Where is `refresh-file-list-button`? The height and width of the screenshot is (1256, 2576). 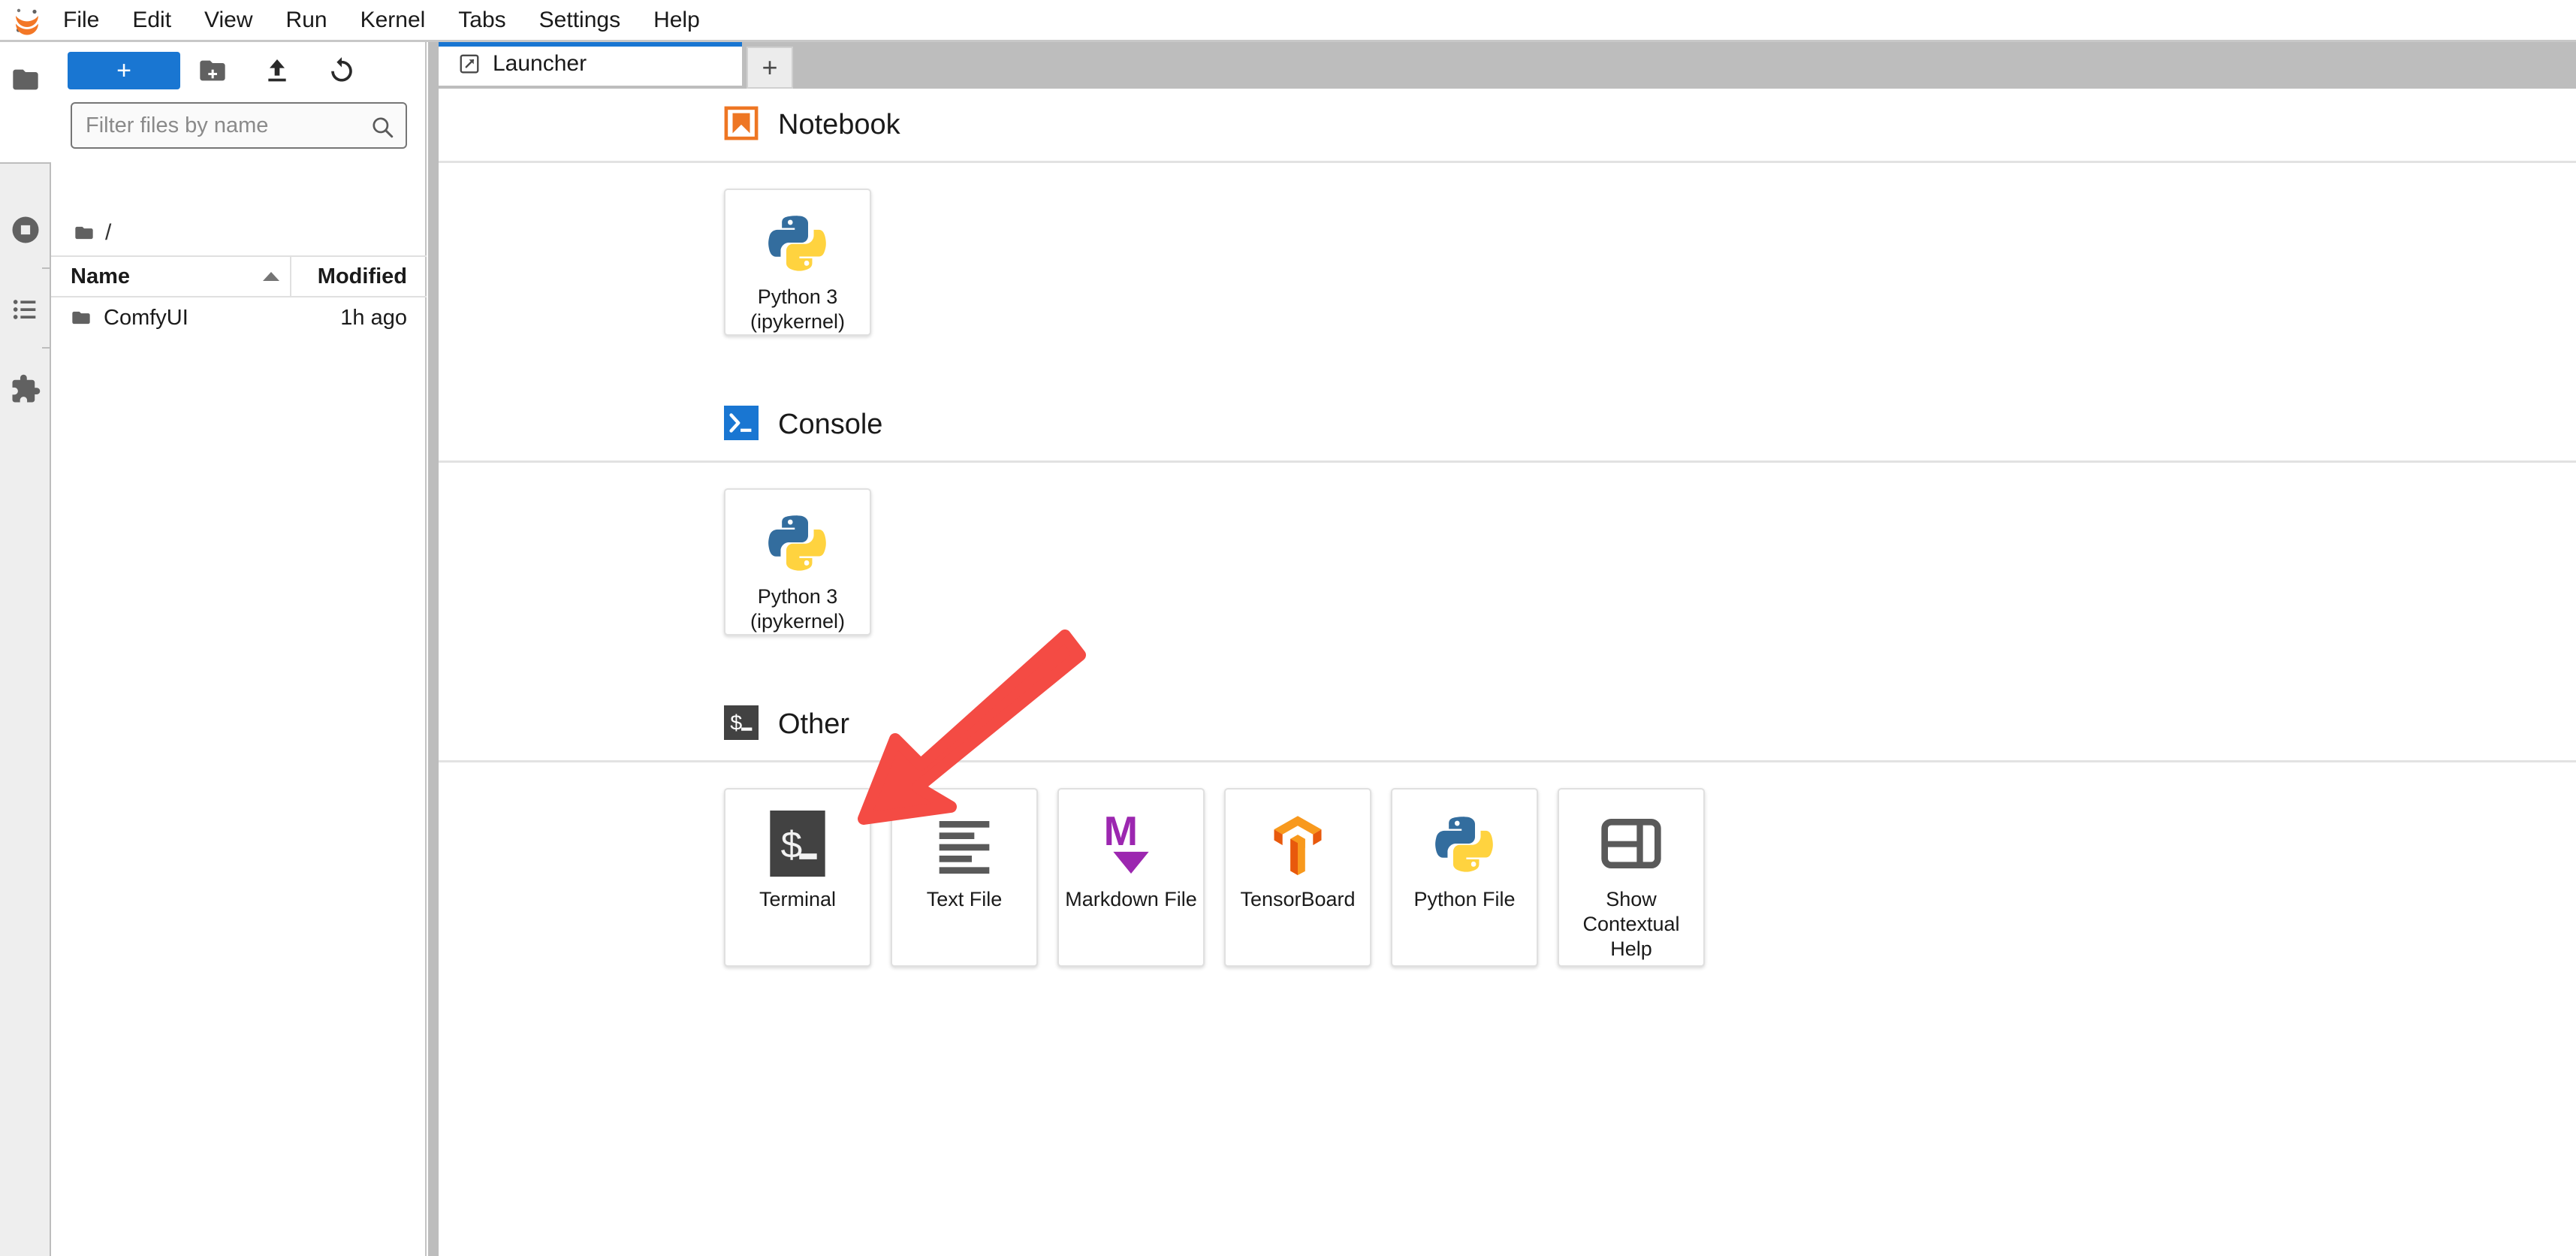
refresh-file-list-button is located at coordinates (341, 71).